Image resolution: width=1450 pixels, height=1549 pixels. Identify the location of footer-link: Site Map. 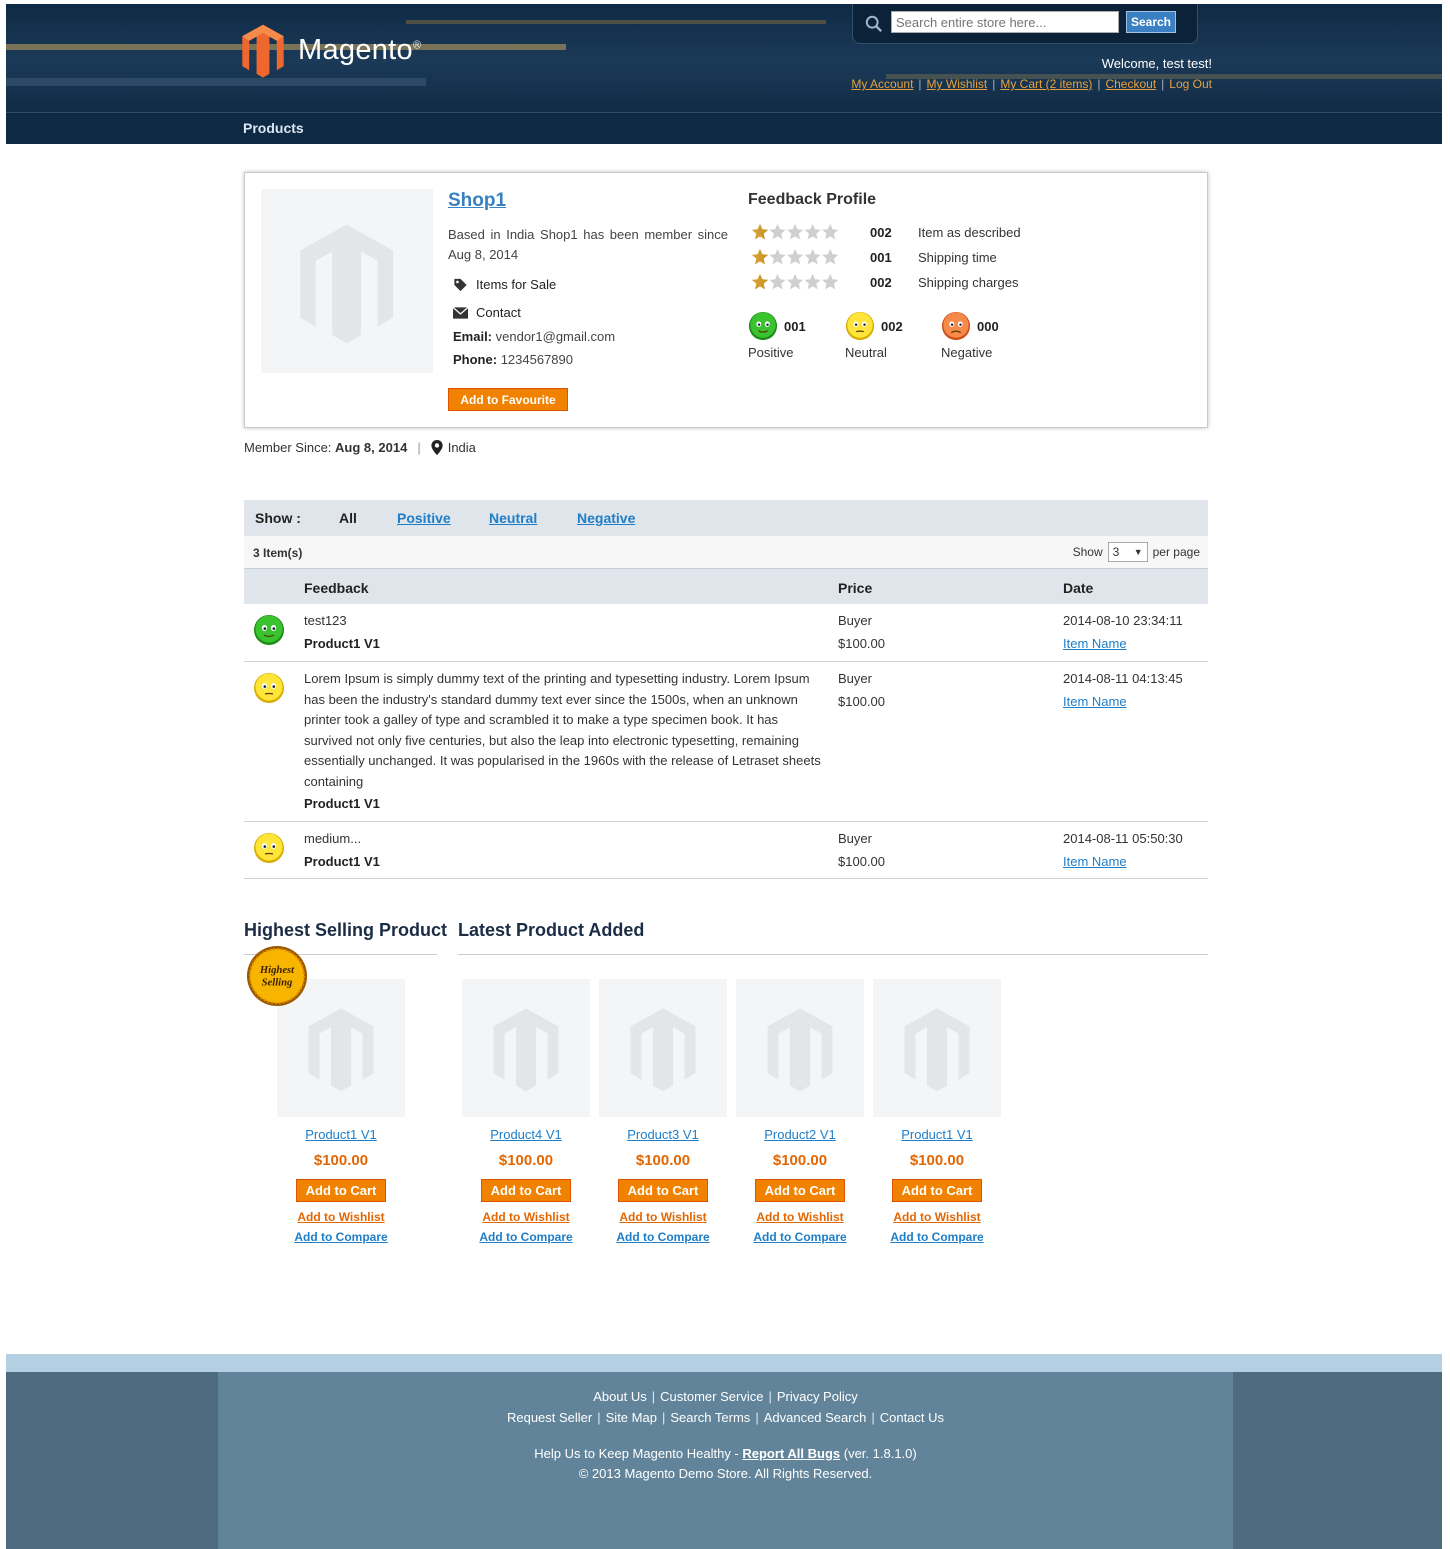
(631, 1417).